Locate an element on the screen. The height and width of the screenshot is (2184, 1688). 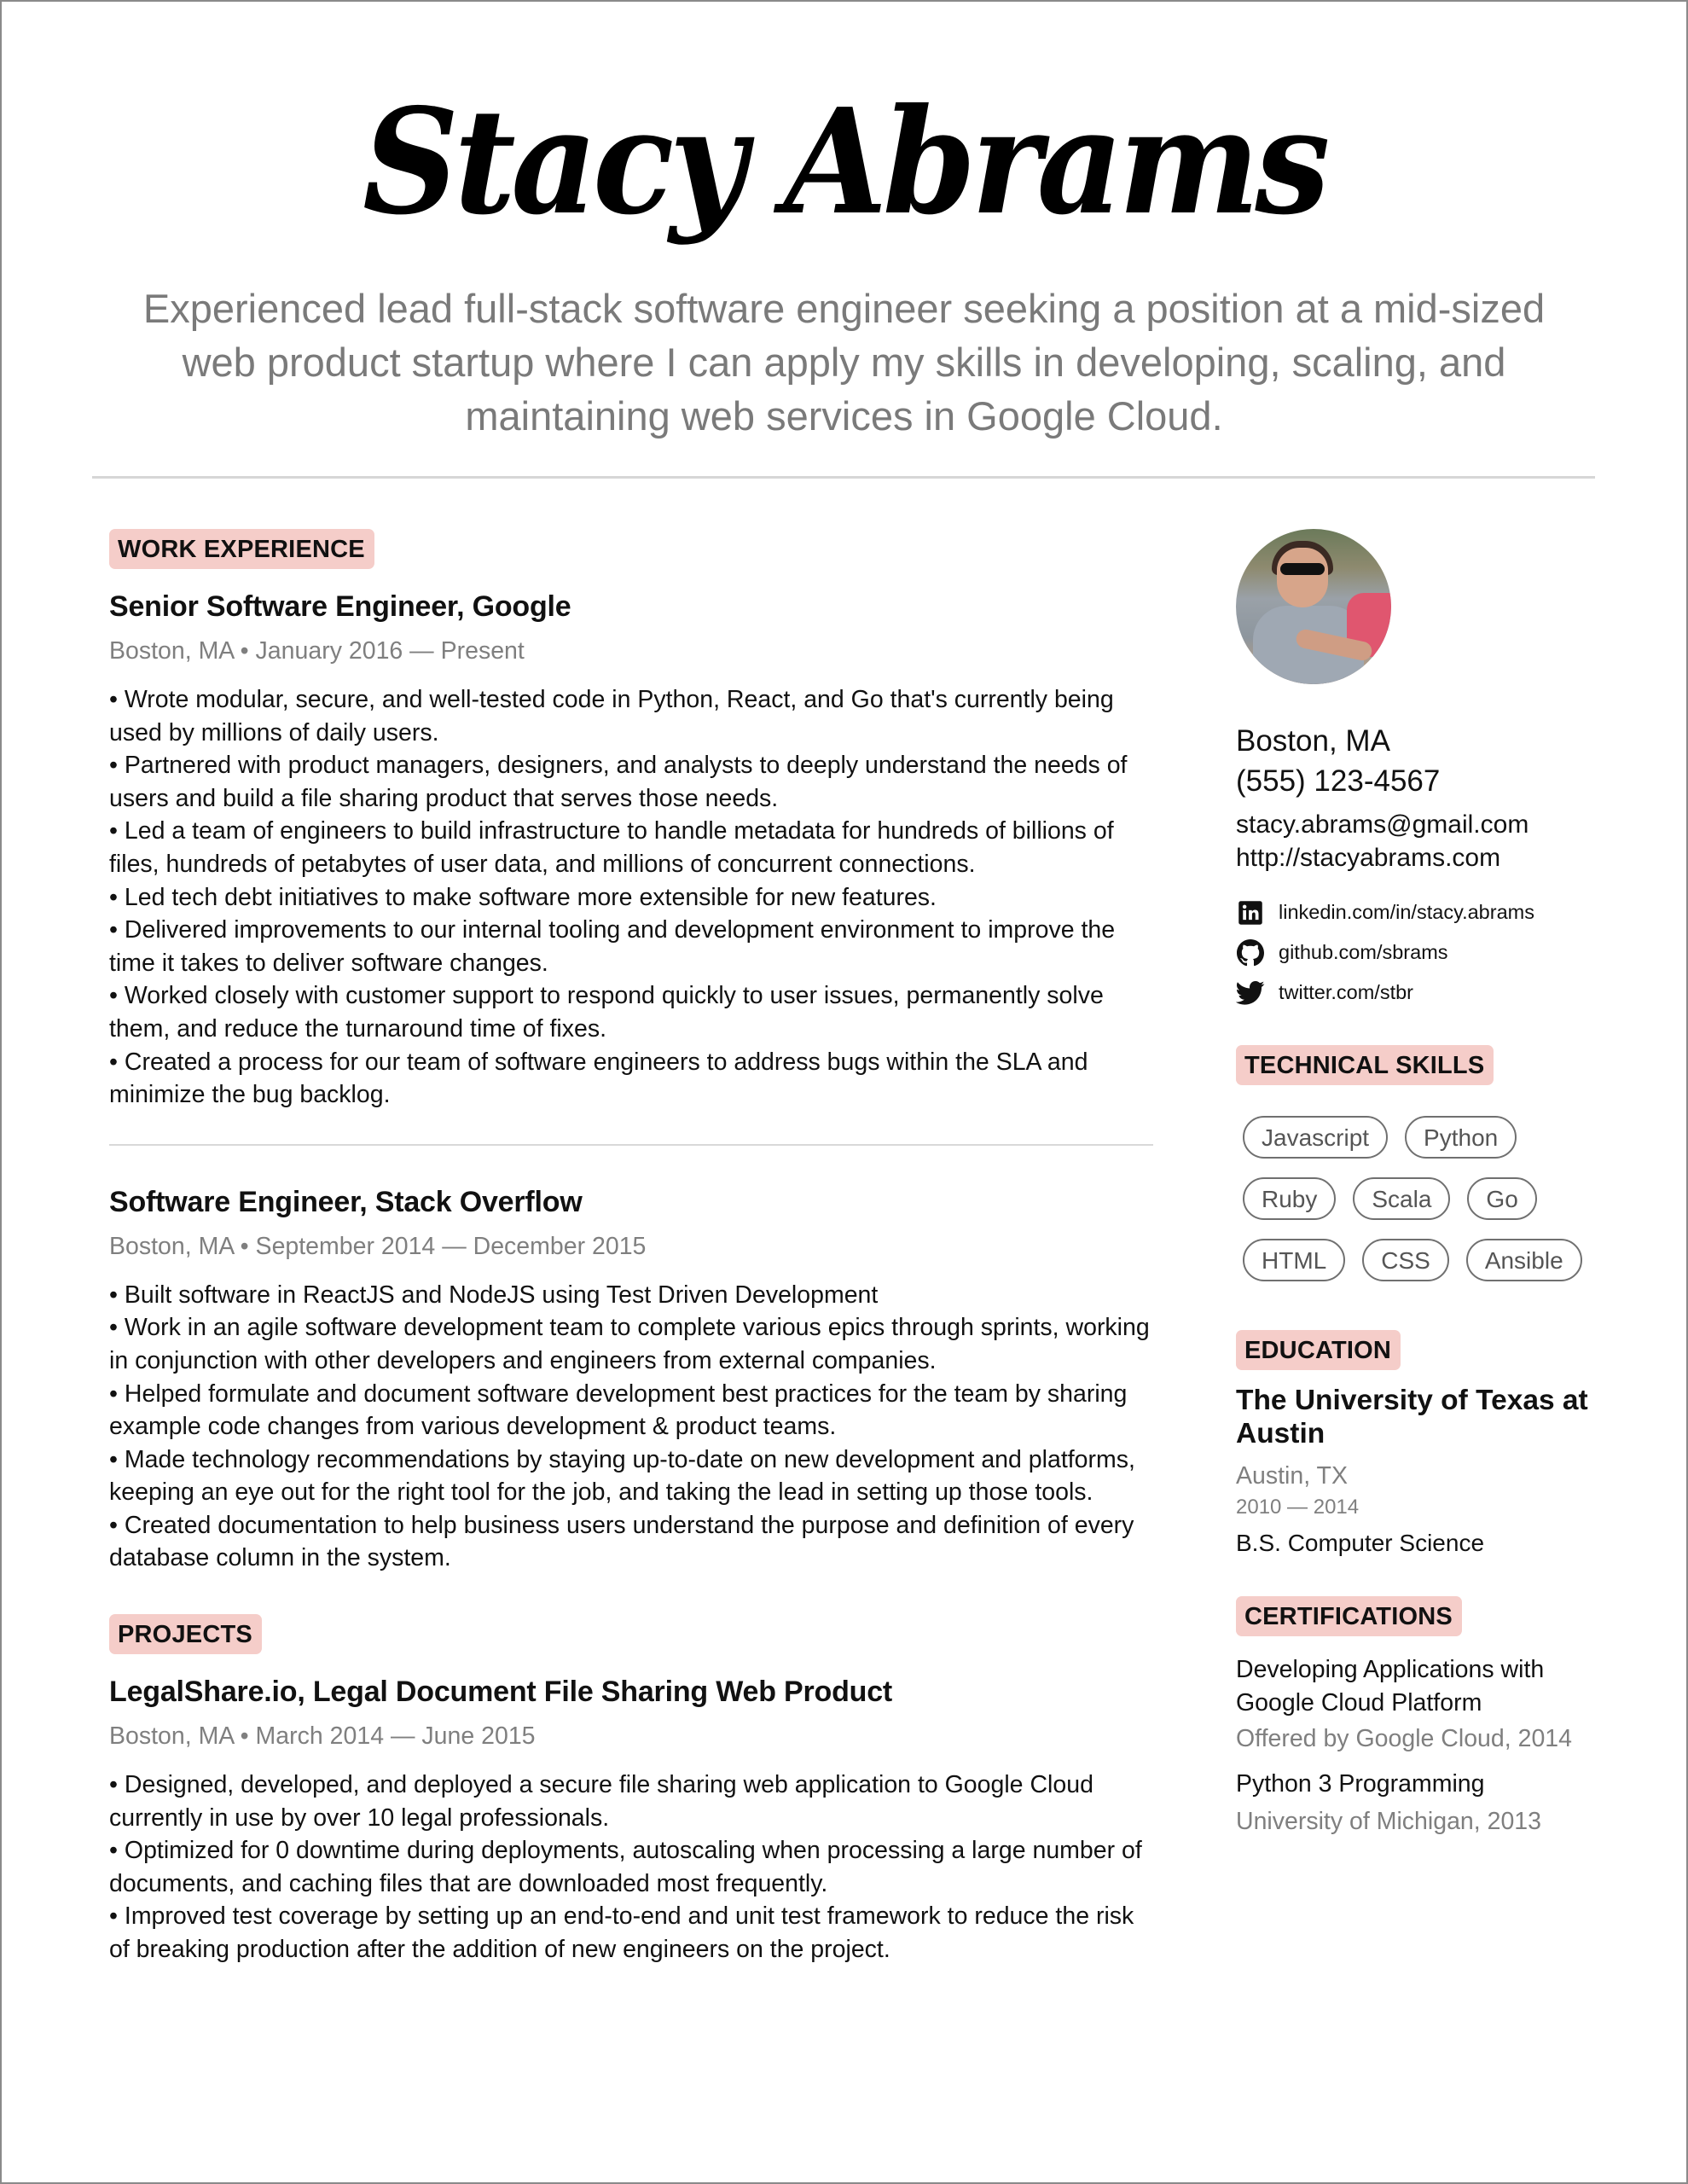
candidate-name: Stacy Abrams is located at coordinates (847, 162).